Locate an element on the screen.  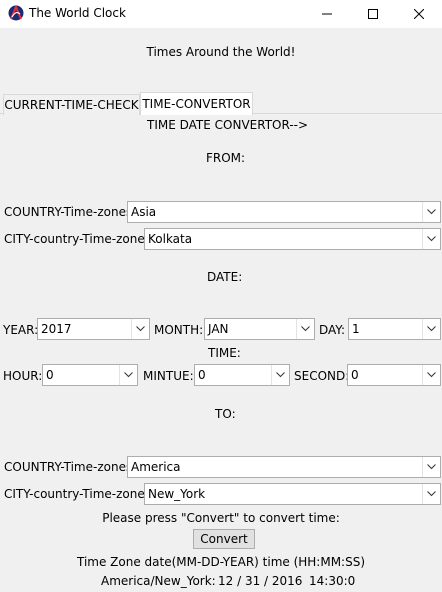
second-label: SECOND: is located at coordinates (322, 376).